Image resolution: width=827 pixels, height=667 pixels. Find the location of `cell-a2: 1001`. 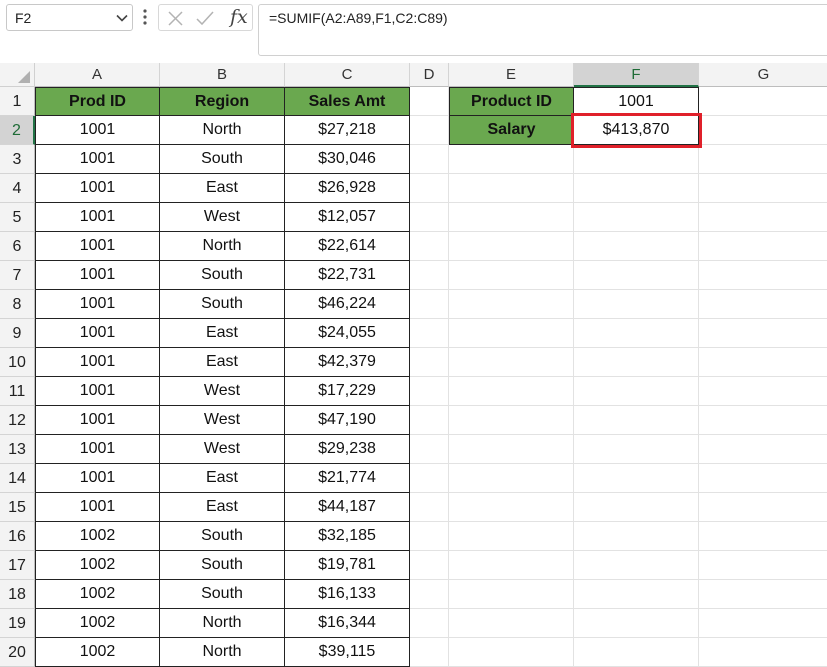

cell-a2: 1001 is located at coordinates (97, 130).